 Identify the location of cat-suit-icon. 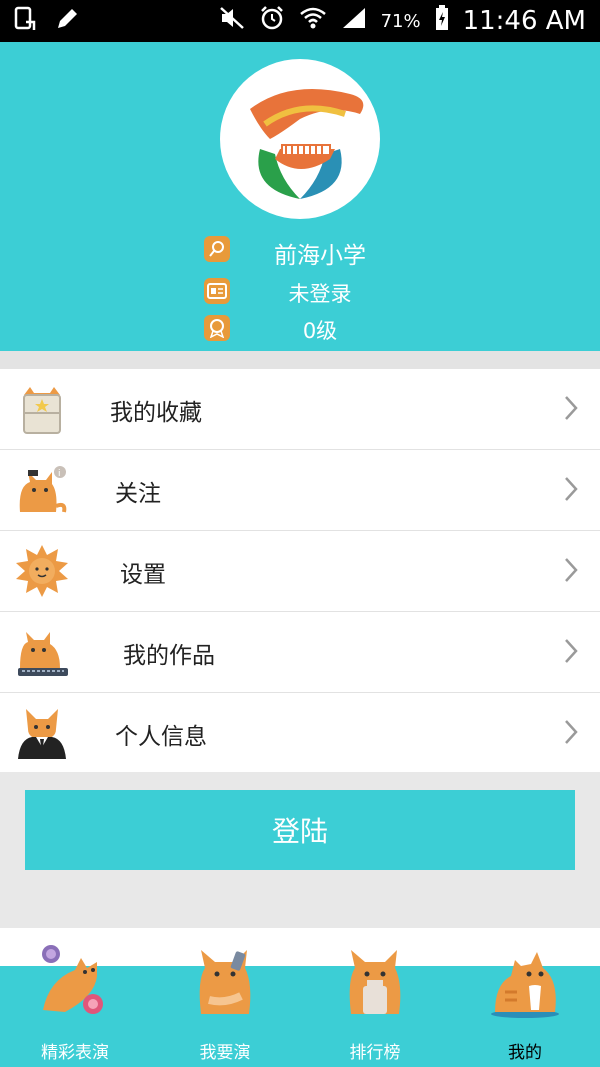
(42, 733).